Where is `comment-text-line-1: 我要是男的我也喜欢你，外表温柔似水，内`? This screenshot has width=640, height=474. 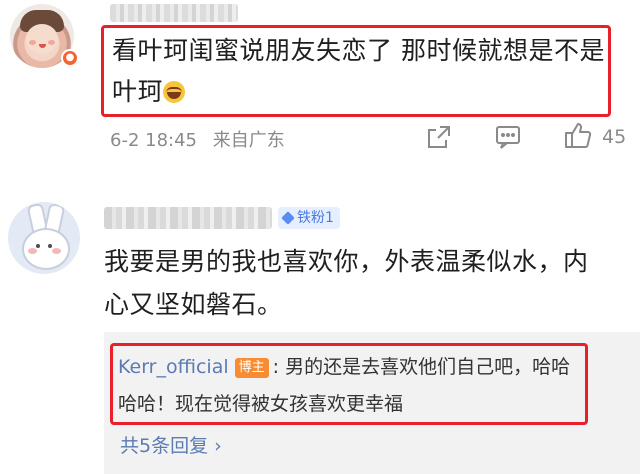 comment-text-line-1: 我要是男的我也喜欢你，外表温柔似水，内 is located at coordinates (346, 261).